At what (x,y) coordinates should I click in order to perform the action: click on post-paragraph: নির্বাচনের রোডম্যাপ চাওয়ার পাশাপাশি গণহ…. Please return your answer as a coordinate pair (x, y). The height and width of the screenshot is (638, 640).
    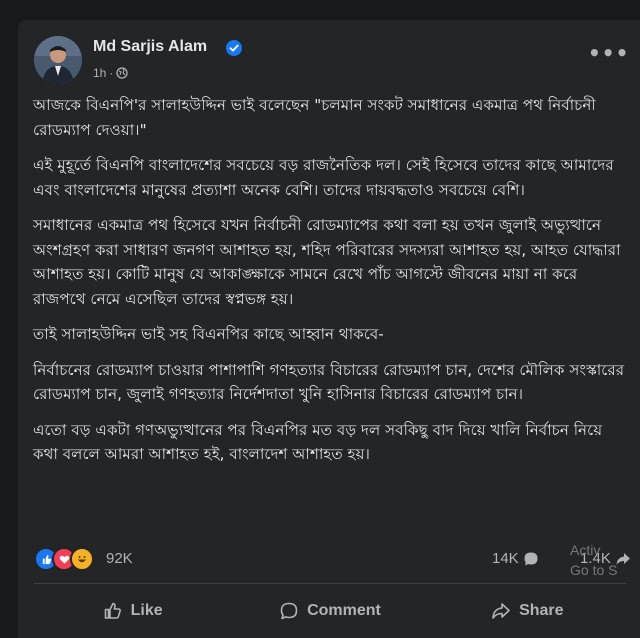
    Looking at the image, I should click on (329, 382).